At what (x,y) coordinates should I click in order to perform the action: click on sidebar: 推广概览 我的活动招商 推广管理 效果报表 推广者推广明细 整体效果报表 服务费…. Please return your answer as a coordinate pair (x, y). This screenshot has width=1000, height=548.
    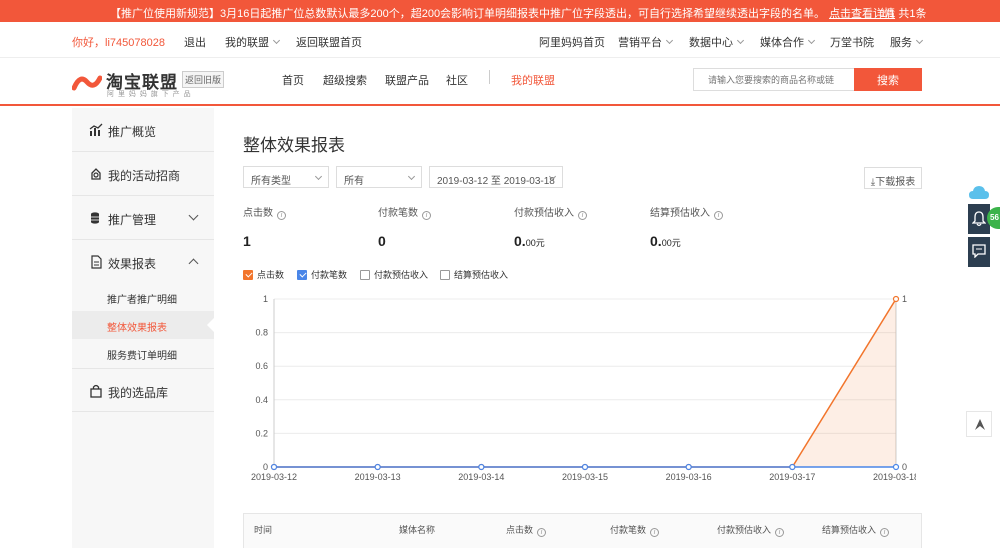
    Looking at the image, I should click on (143, 328).